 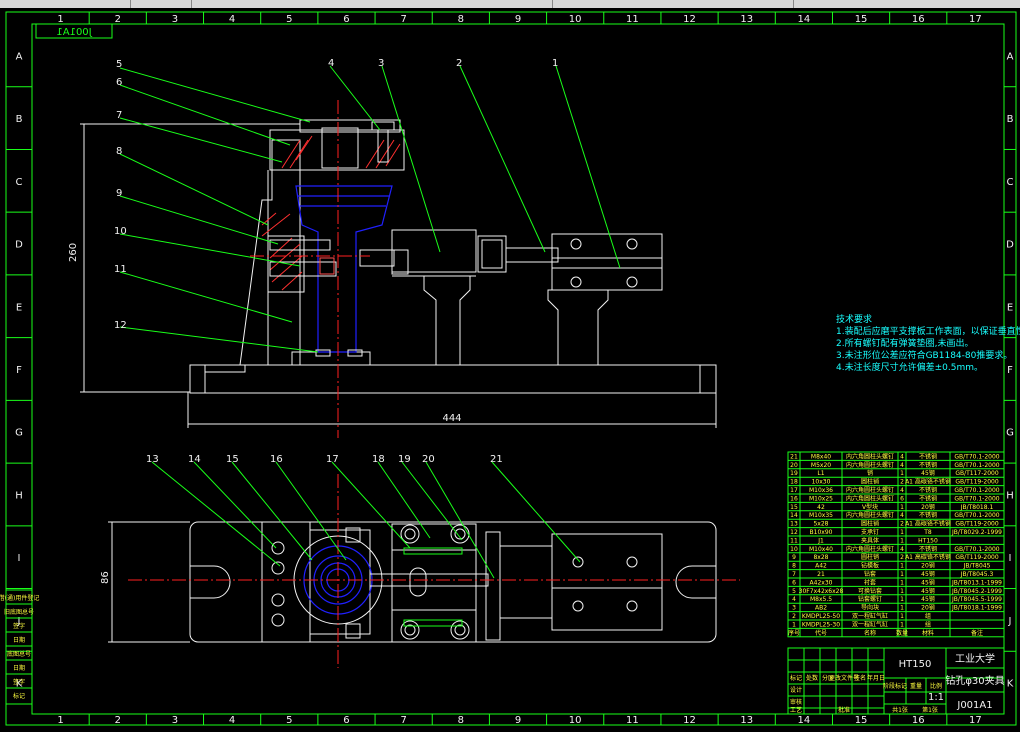 What do you see at coordinates (794, 515) in the screenshot?
I see `bom-cell: 14` at bounding box center [794, 515].